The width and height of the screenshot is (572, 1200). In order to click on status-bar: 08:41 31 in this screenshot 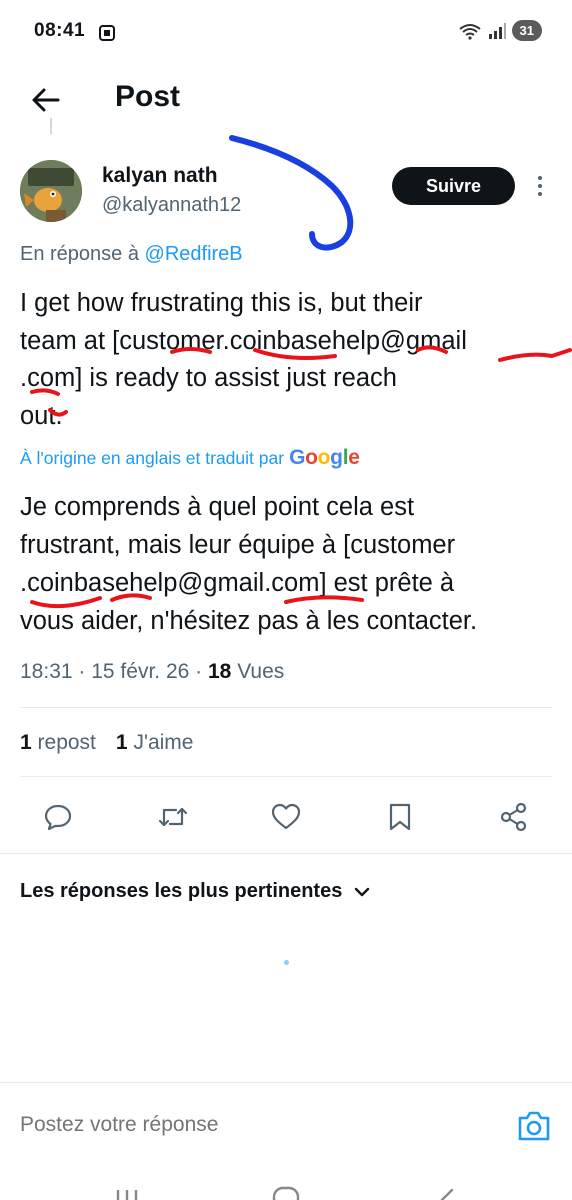, I will do `click(286, 33)`.